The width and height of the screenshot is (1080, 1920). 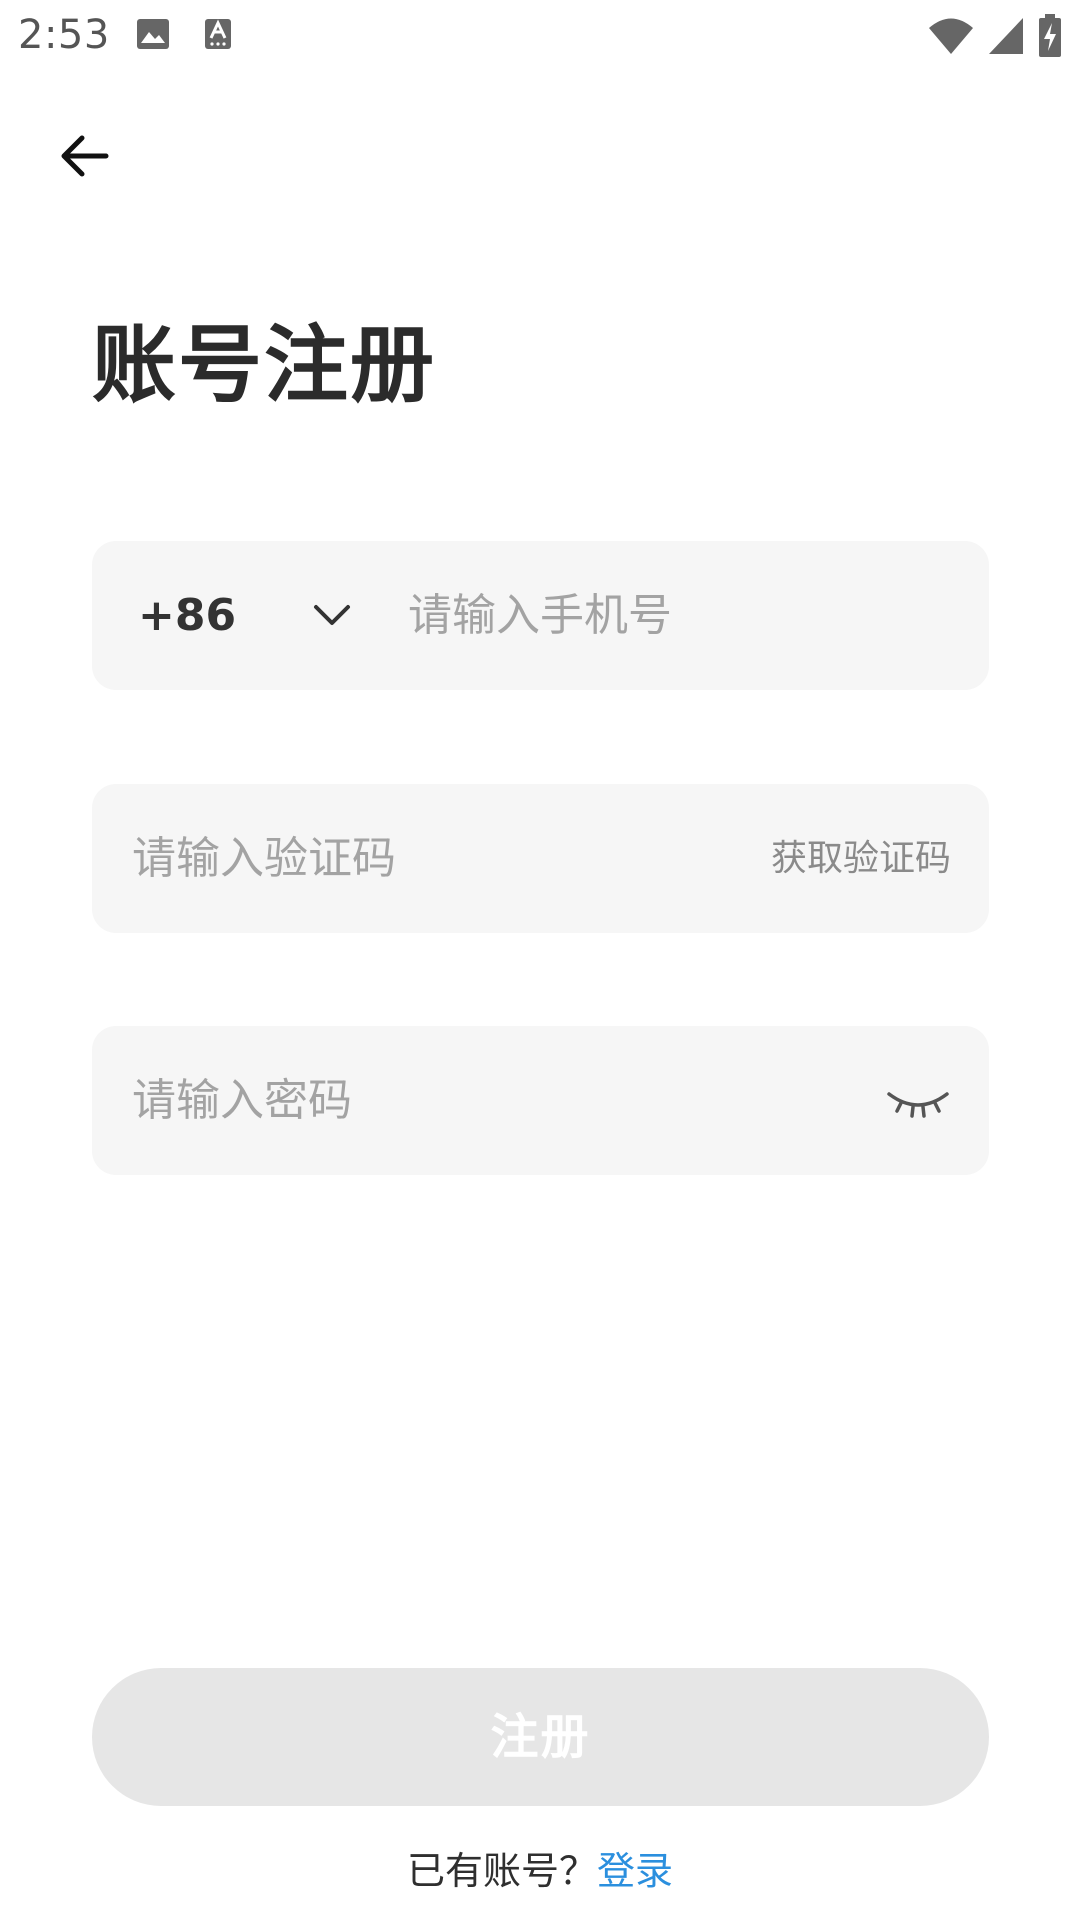 What do you see at coordinates (688, 615) in the screenshot?
I see `phone-input` at bounding box center [688, 615].